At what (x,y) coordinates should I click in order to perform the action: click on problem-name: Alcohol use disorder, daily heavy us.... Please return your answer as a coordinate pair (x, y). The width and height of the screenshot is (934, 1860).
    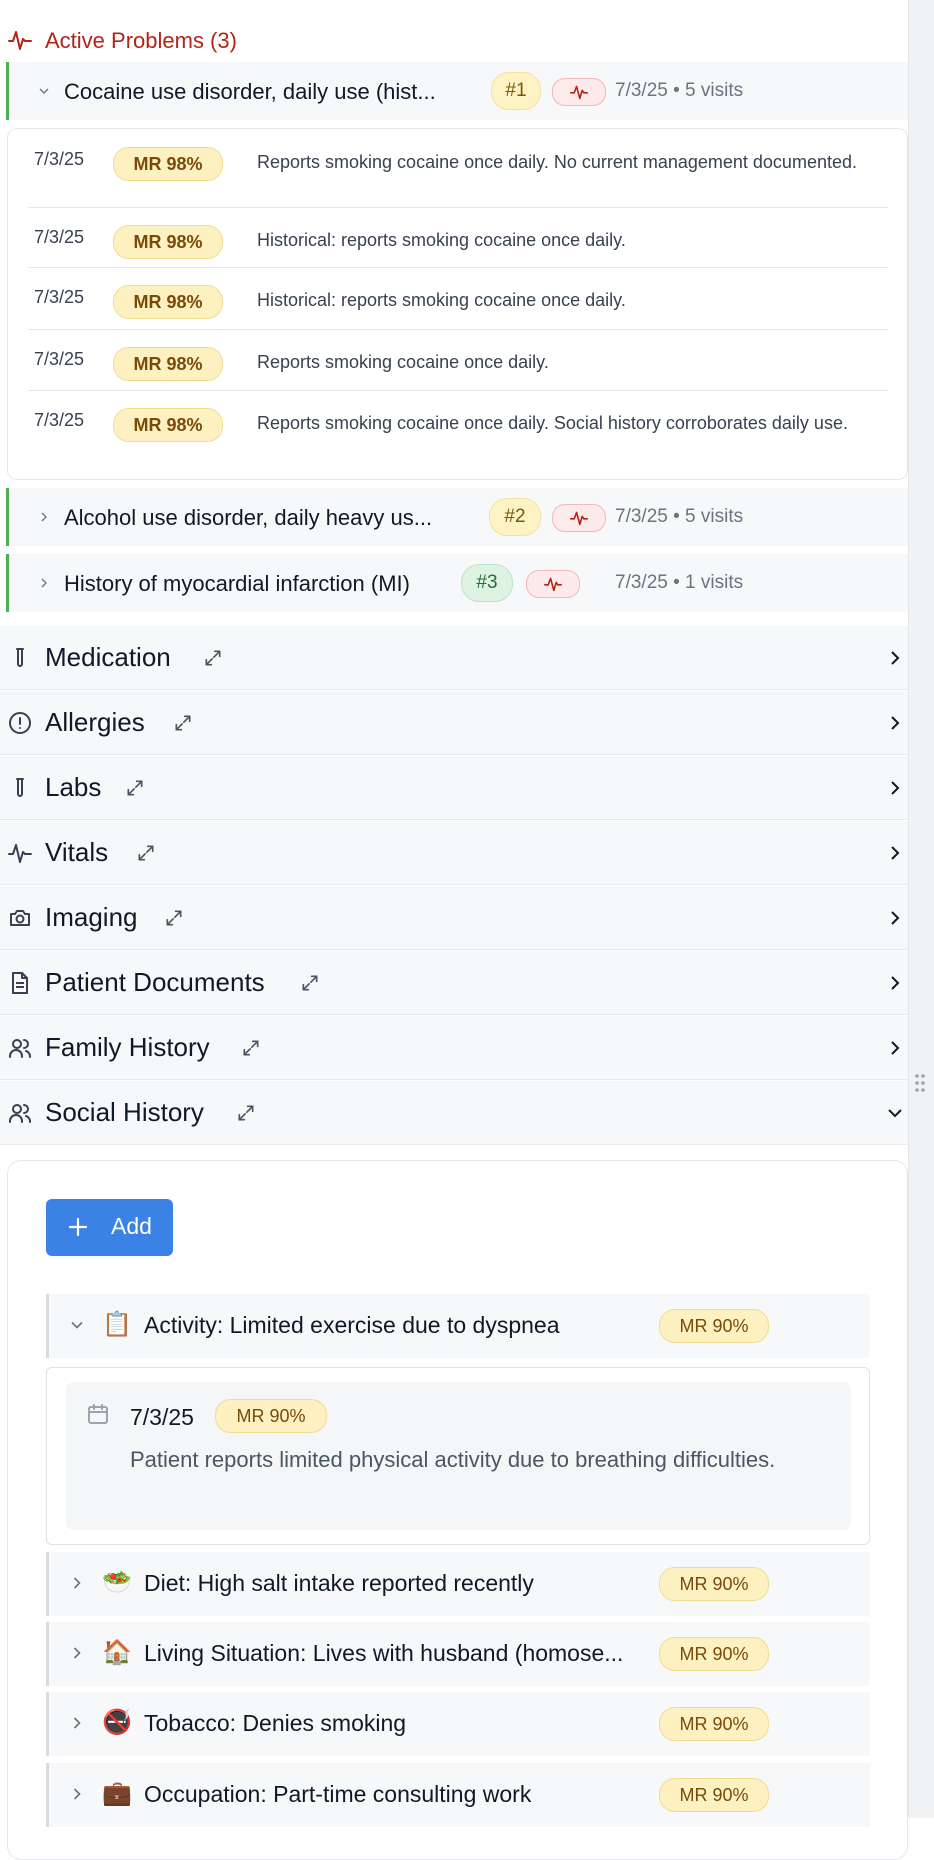
    Looking at the image, I should click on (248, 517).